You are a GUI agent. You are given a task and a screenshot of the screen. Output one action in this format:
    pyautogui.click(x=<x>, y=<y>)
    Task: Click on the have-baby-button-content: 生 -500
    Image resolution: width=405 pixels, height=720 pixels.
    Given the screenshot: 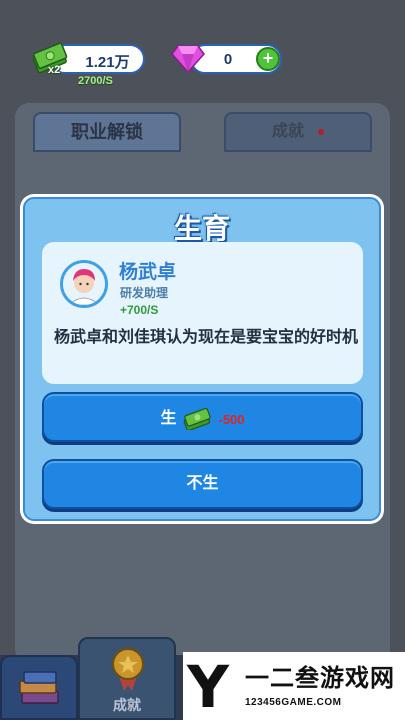 What is the action you would take?
    pyautogui.click(x=202, y=419)
    